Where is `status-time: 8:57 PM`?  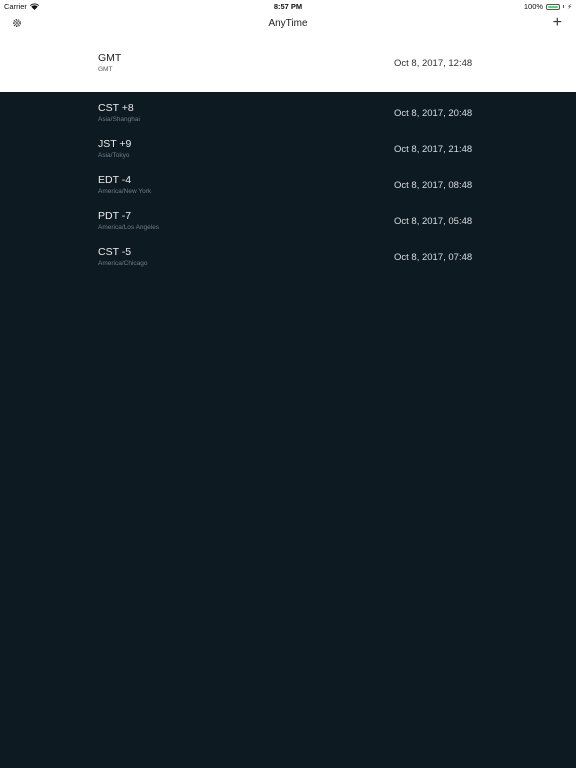
status-time: 8:57 PM is located at coordinates (288, 6).